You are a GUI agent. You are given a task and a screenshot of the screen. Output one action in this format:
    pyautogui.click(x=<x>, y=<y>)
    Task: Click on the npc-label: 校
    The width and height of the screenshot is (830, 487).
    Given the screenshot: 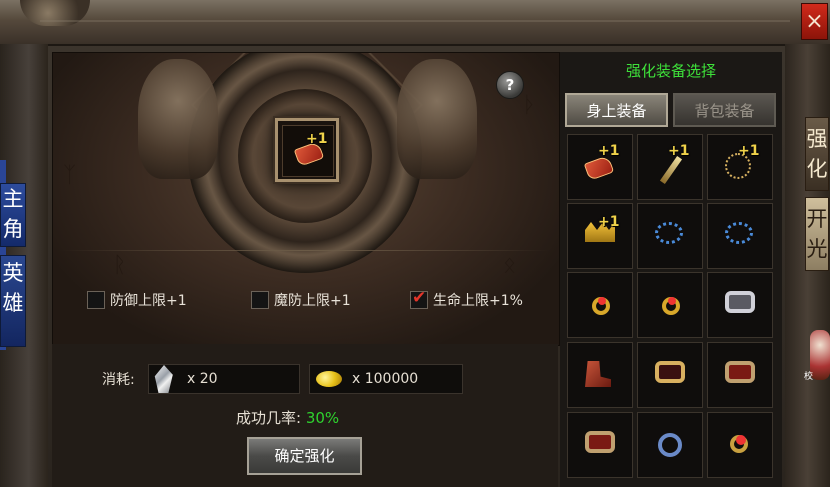 What is the action you would take?
    pyautogui.click(x=809, y=377)
    